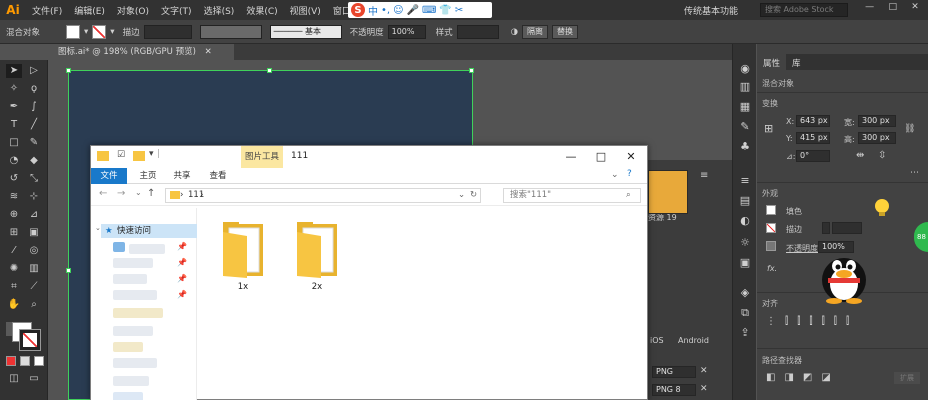 This screenshot has width=928, height=400. Describe the element at coordinates (745, 87) in the screenshot. I see `color-guide-icon: ▥` at that location.